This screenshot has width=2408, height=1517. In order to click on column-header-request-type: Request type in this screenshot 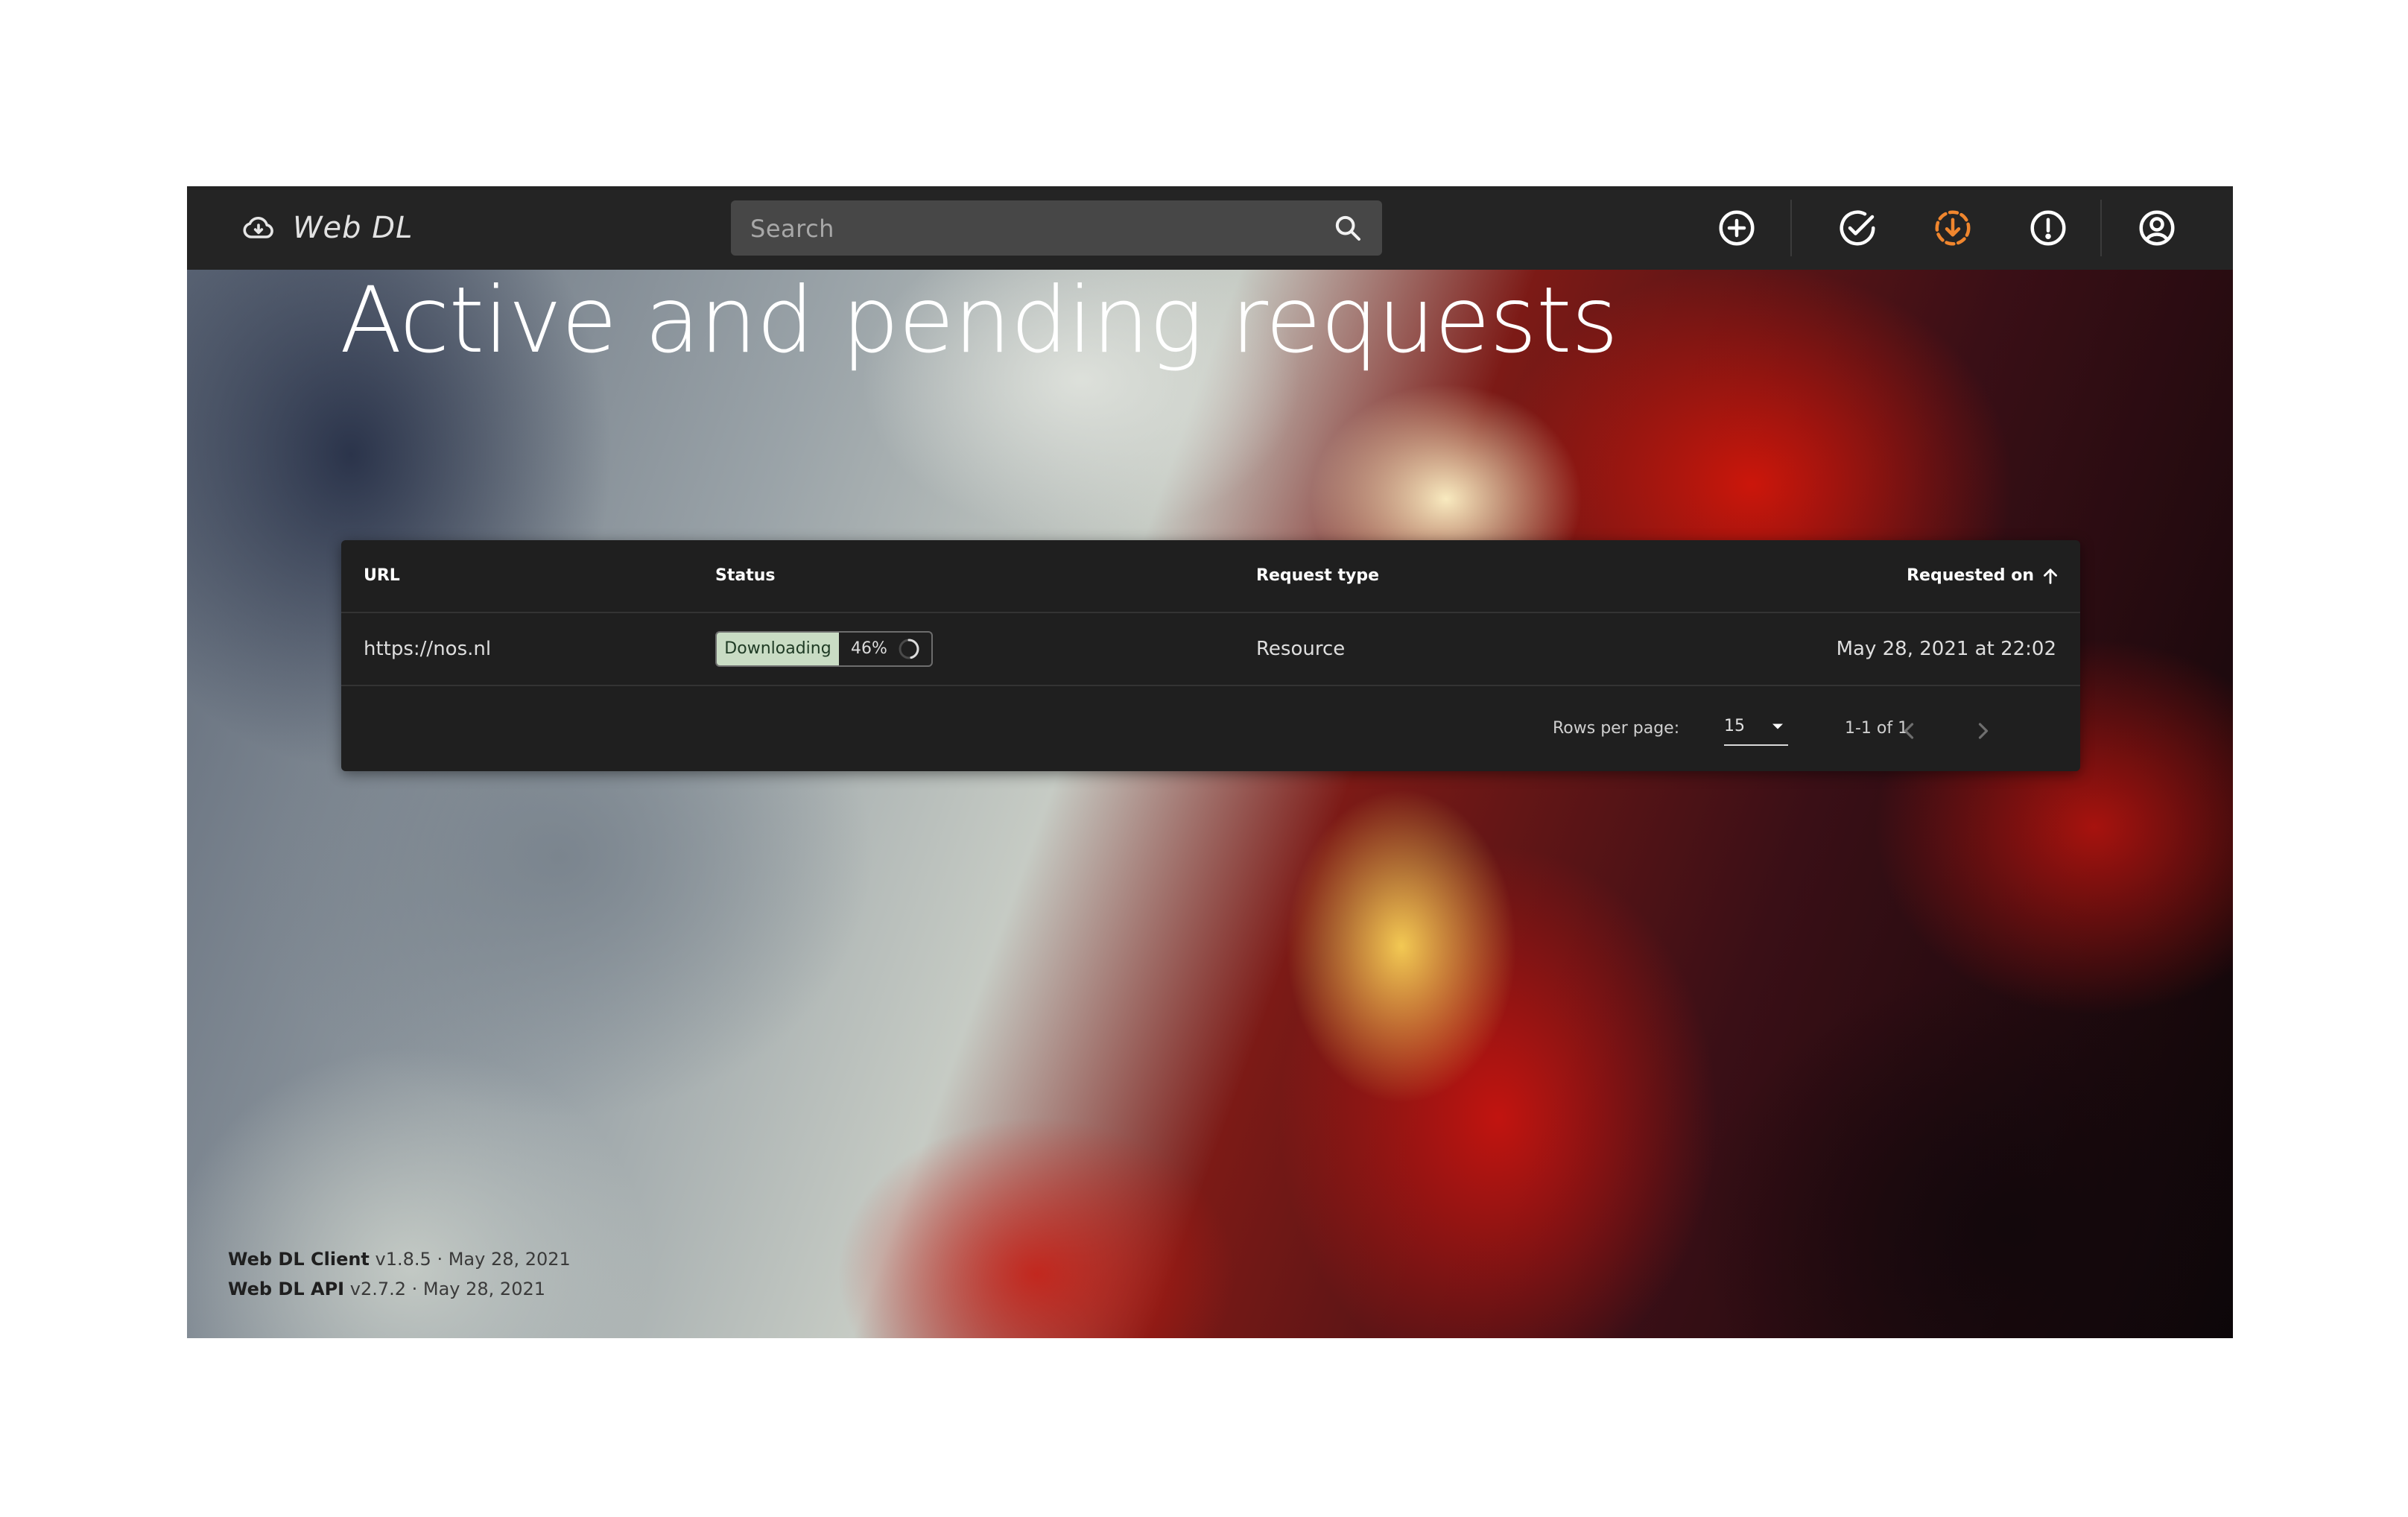, I will do `click(1317, 576)`.